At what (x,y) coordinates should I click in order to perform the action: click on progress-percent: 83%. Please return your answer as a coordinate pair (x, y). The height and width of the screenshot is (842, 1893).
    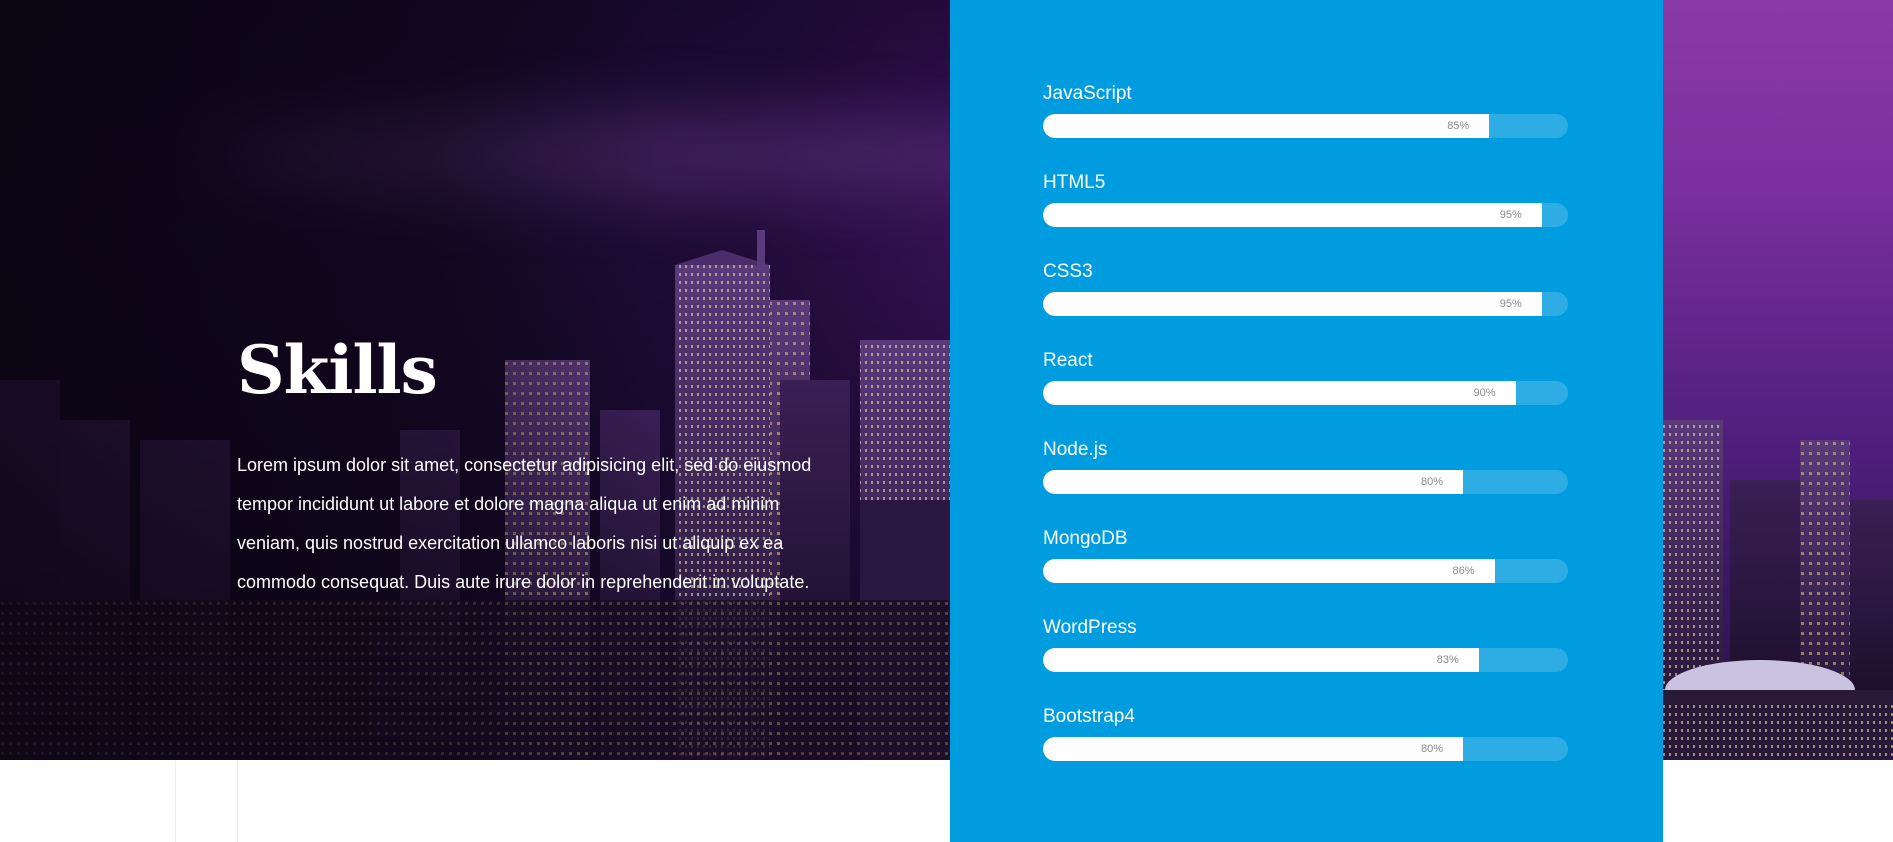
    Looking at the image, I should click on (1447, 660).